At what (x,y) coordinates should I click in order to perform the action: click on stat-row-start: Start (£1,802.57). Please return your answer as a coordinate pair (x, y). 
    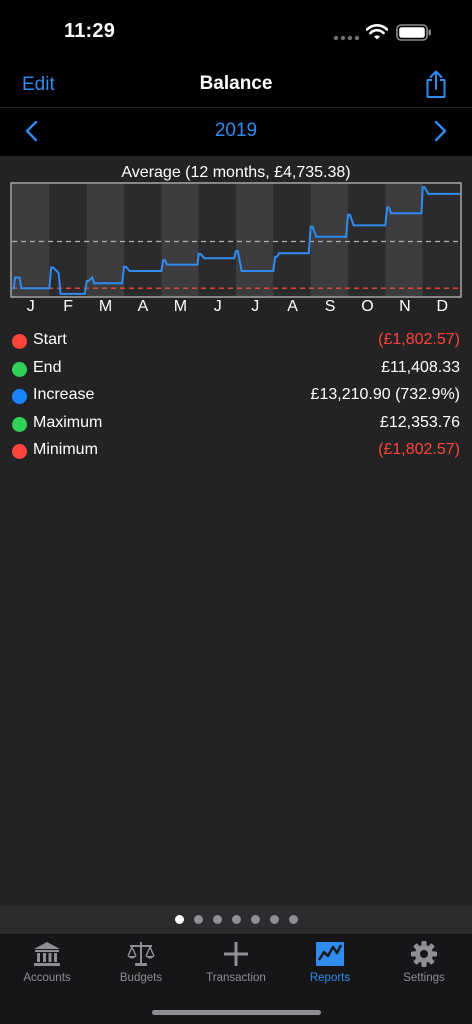
    Looking at the image, I should click on (236, 342).